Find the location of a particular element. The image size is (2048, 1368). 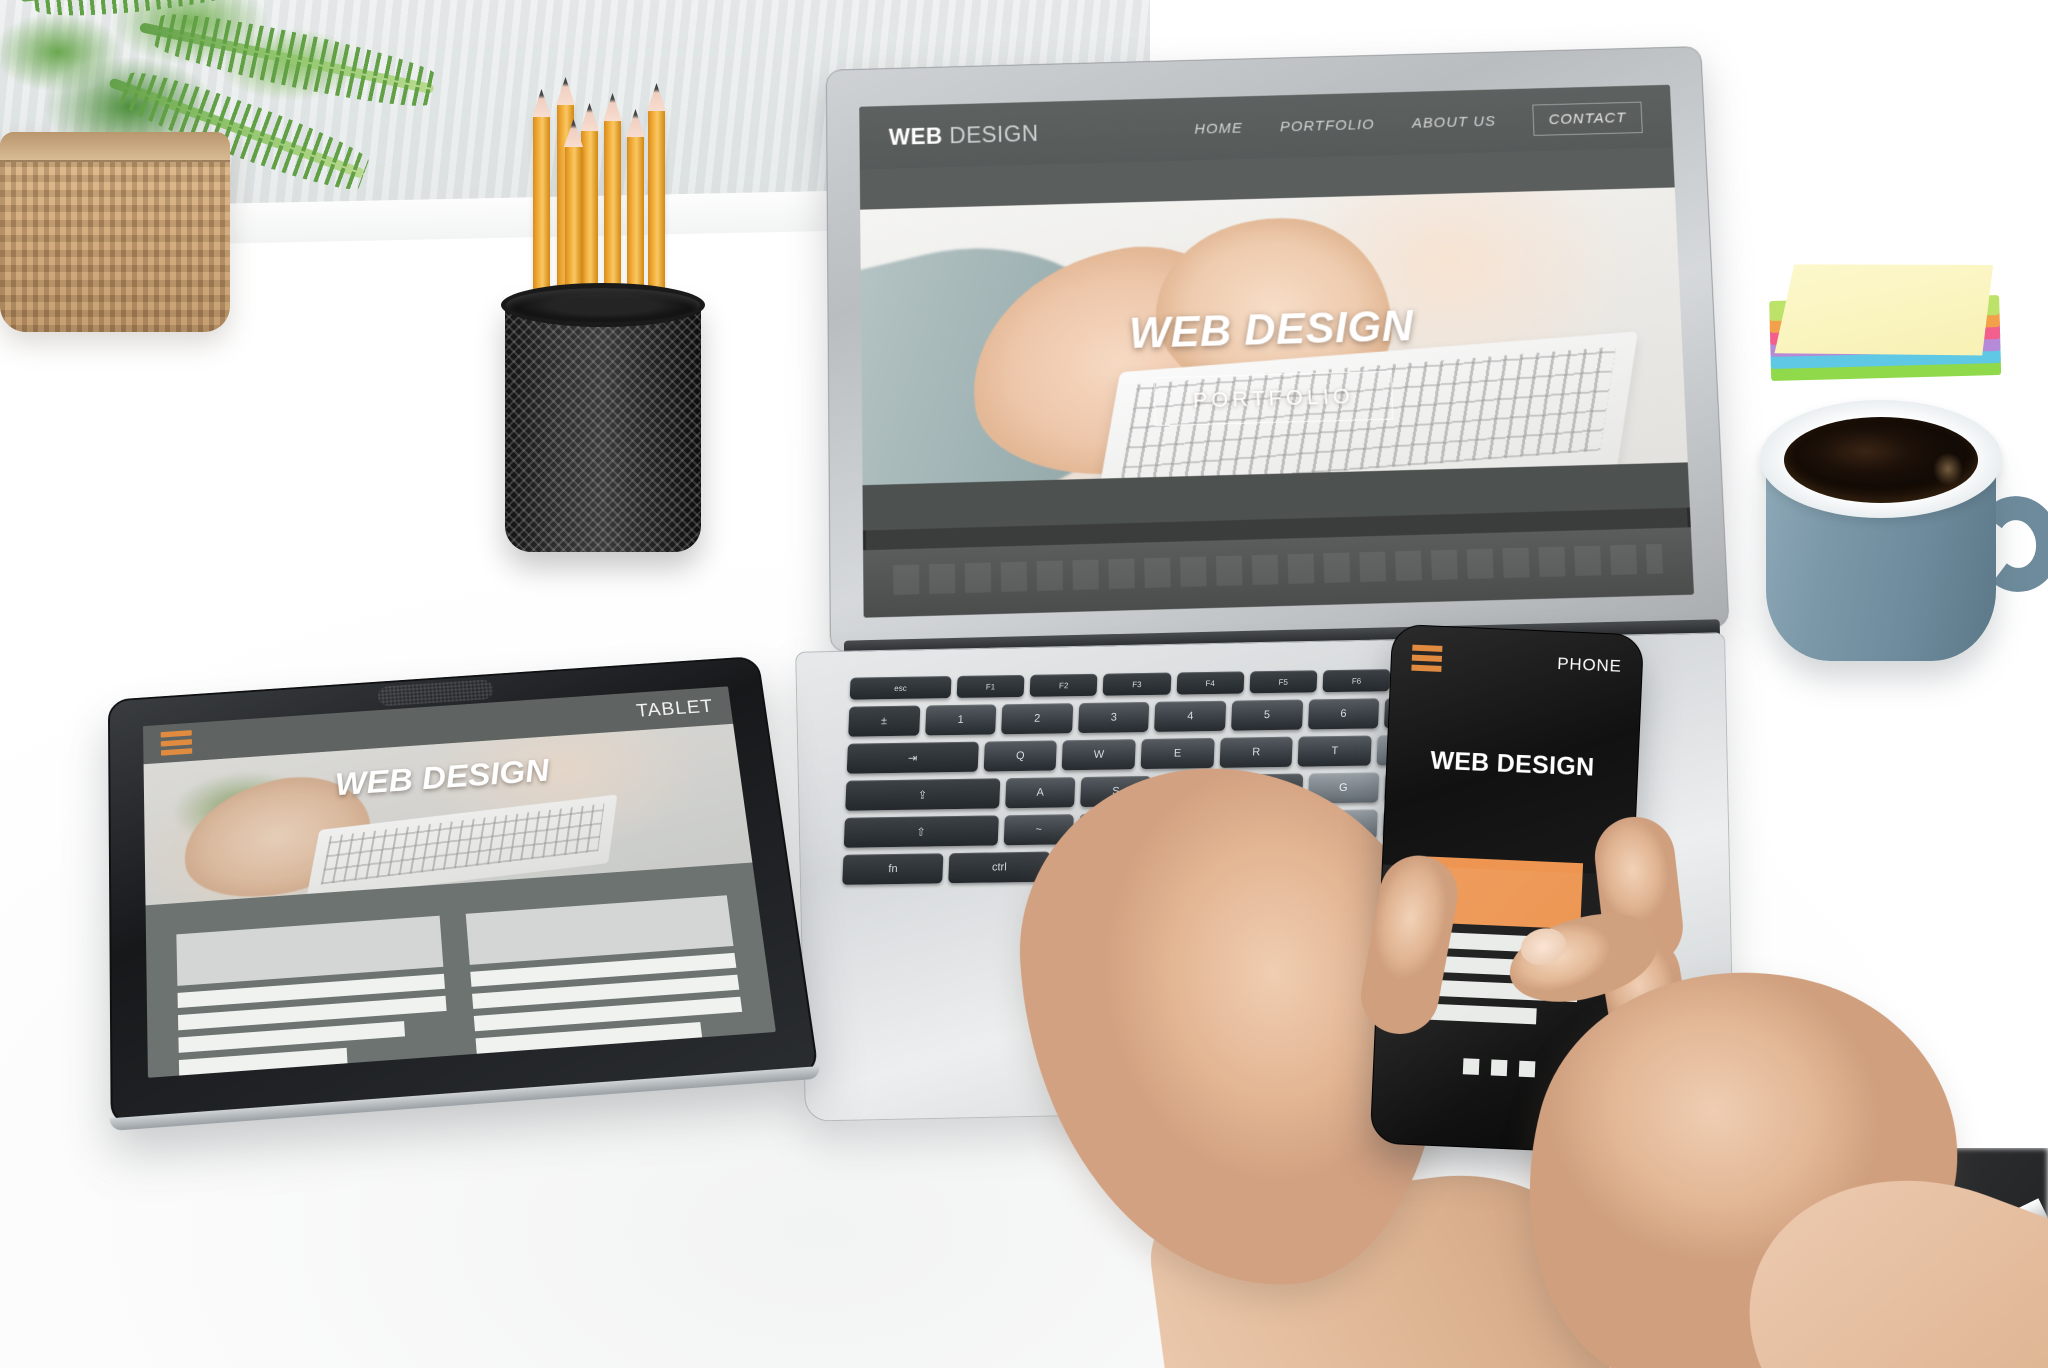

note-layer-yellow-top is located at coordinates (1883, 310).